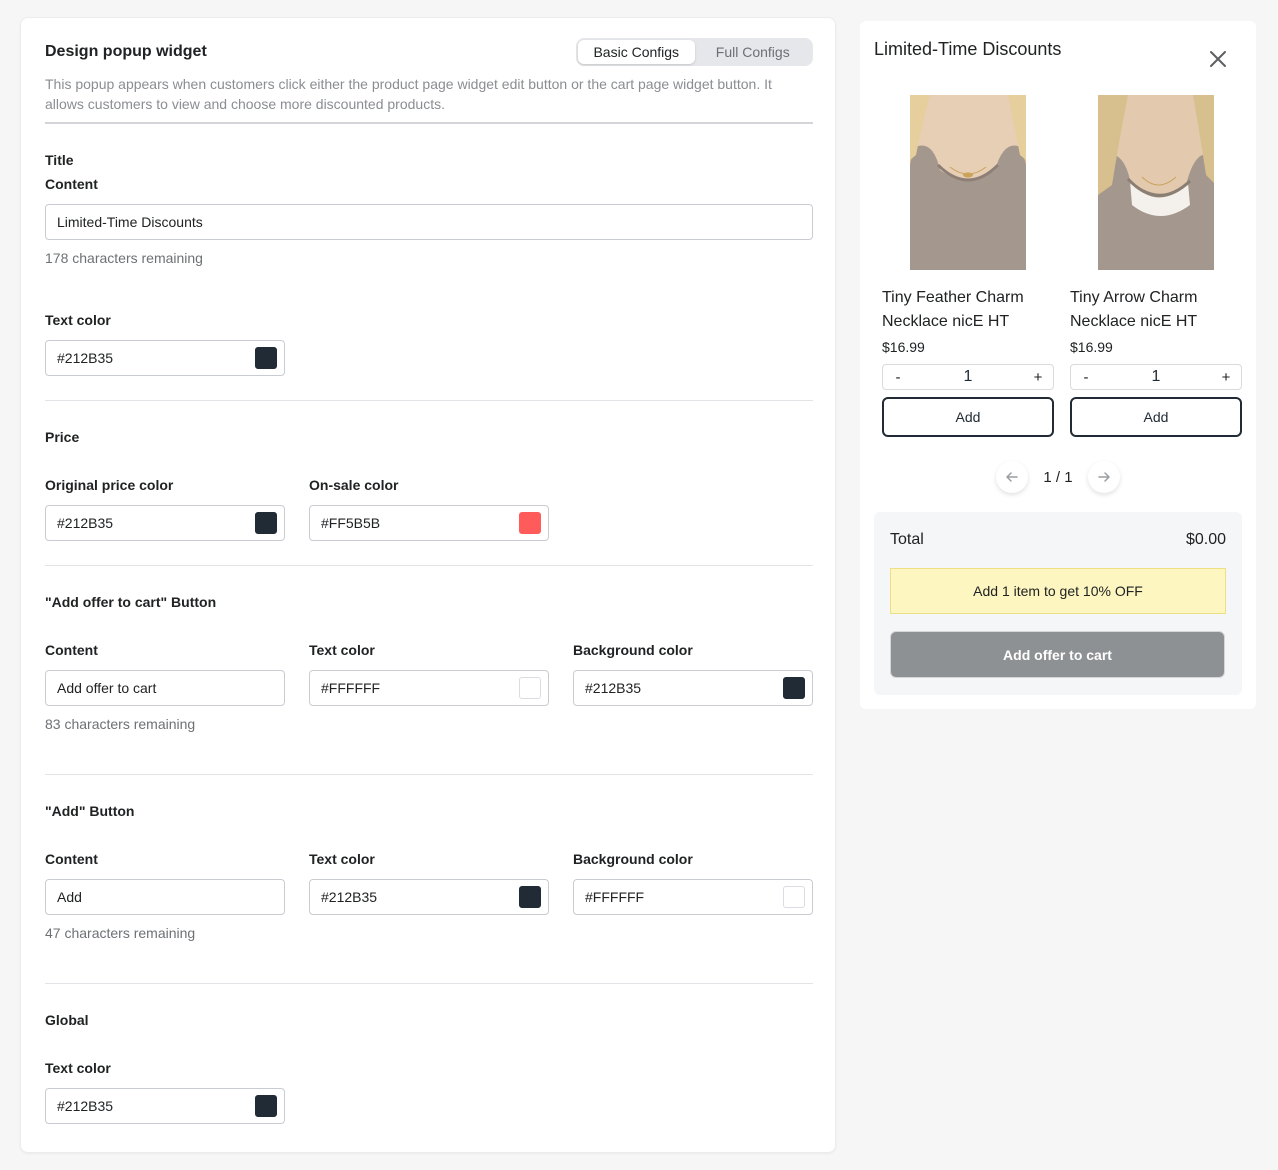 The image size is (1278, 1170). I want to click on tab-basic-configs: Basic Configs, so click(636, 52).